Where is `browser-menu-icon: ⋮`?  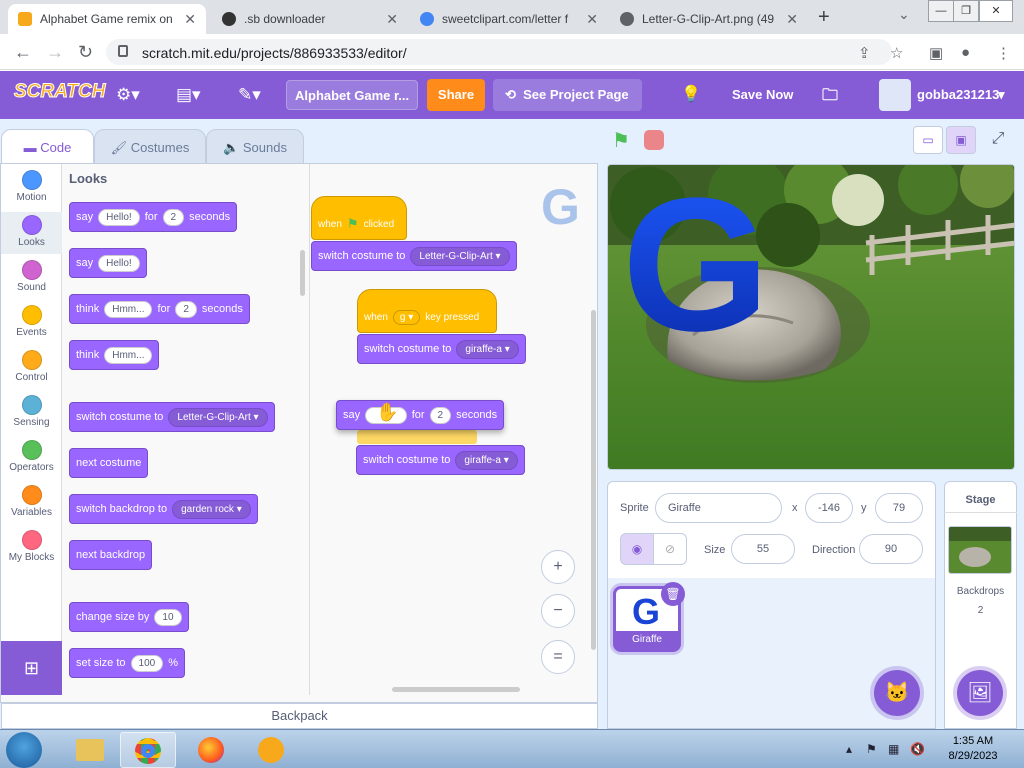 browser-menu-icon: ⋮ is located at coordinates (1003, 53).